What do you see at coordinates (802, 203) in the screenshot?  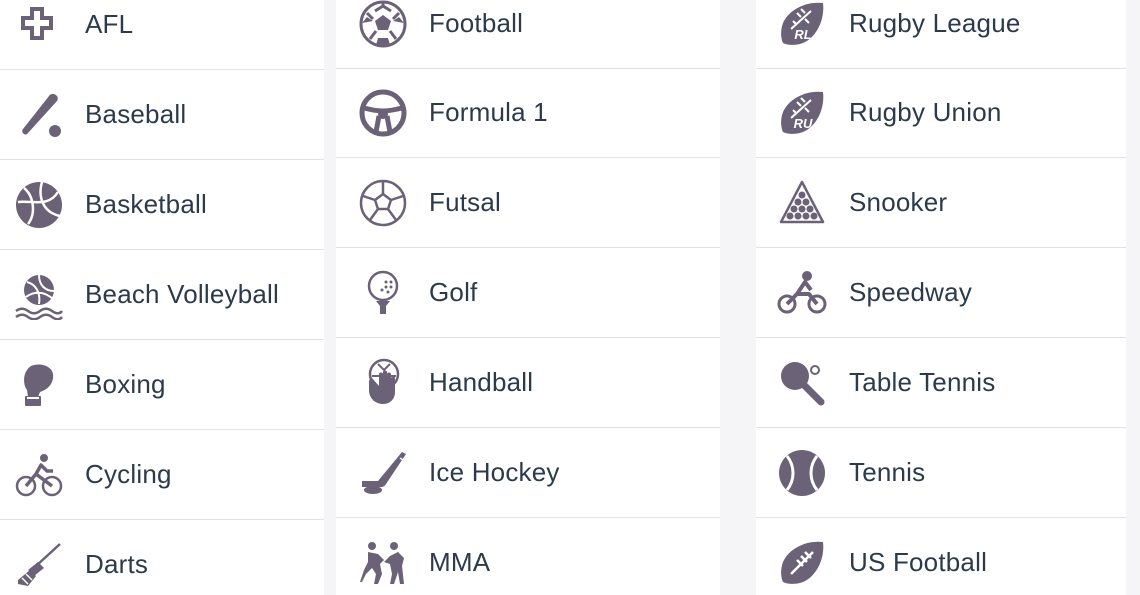 I see `snooker-balls-icon` at bounding box center [802, 203].